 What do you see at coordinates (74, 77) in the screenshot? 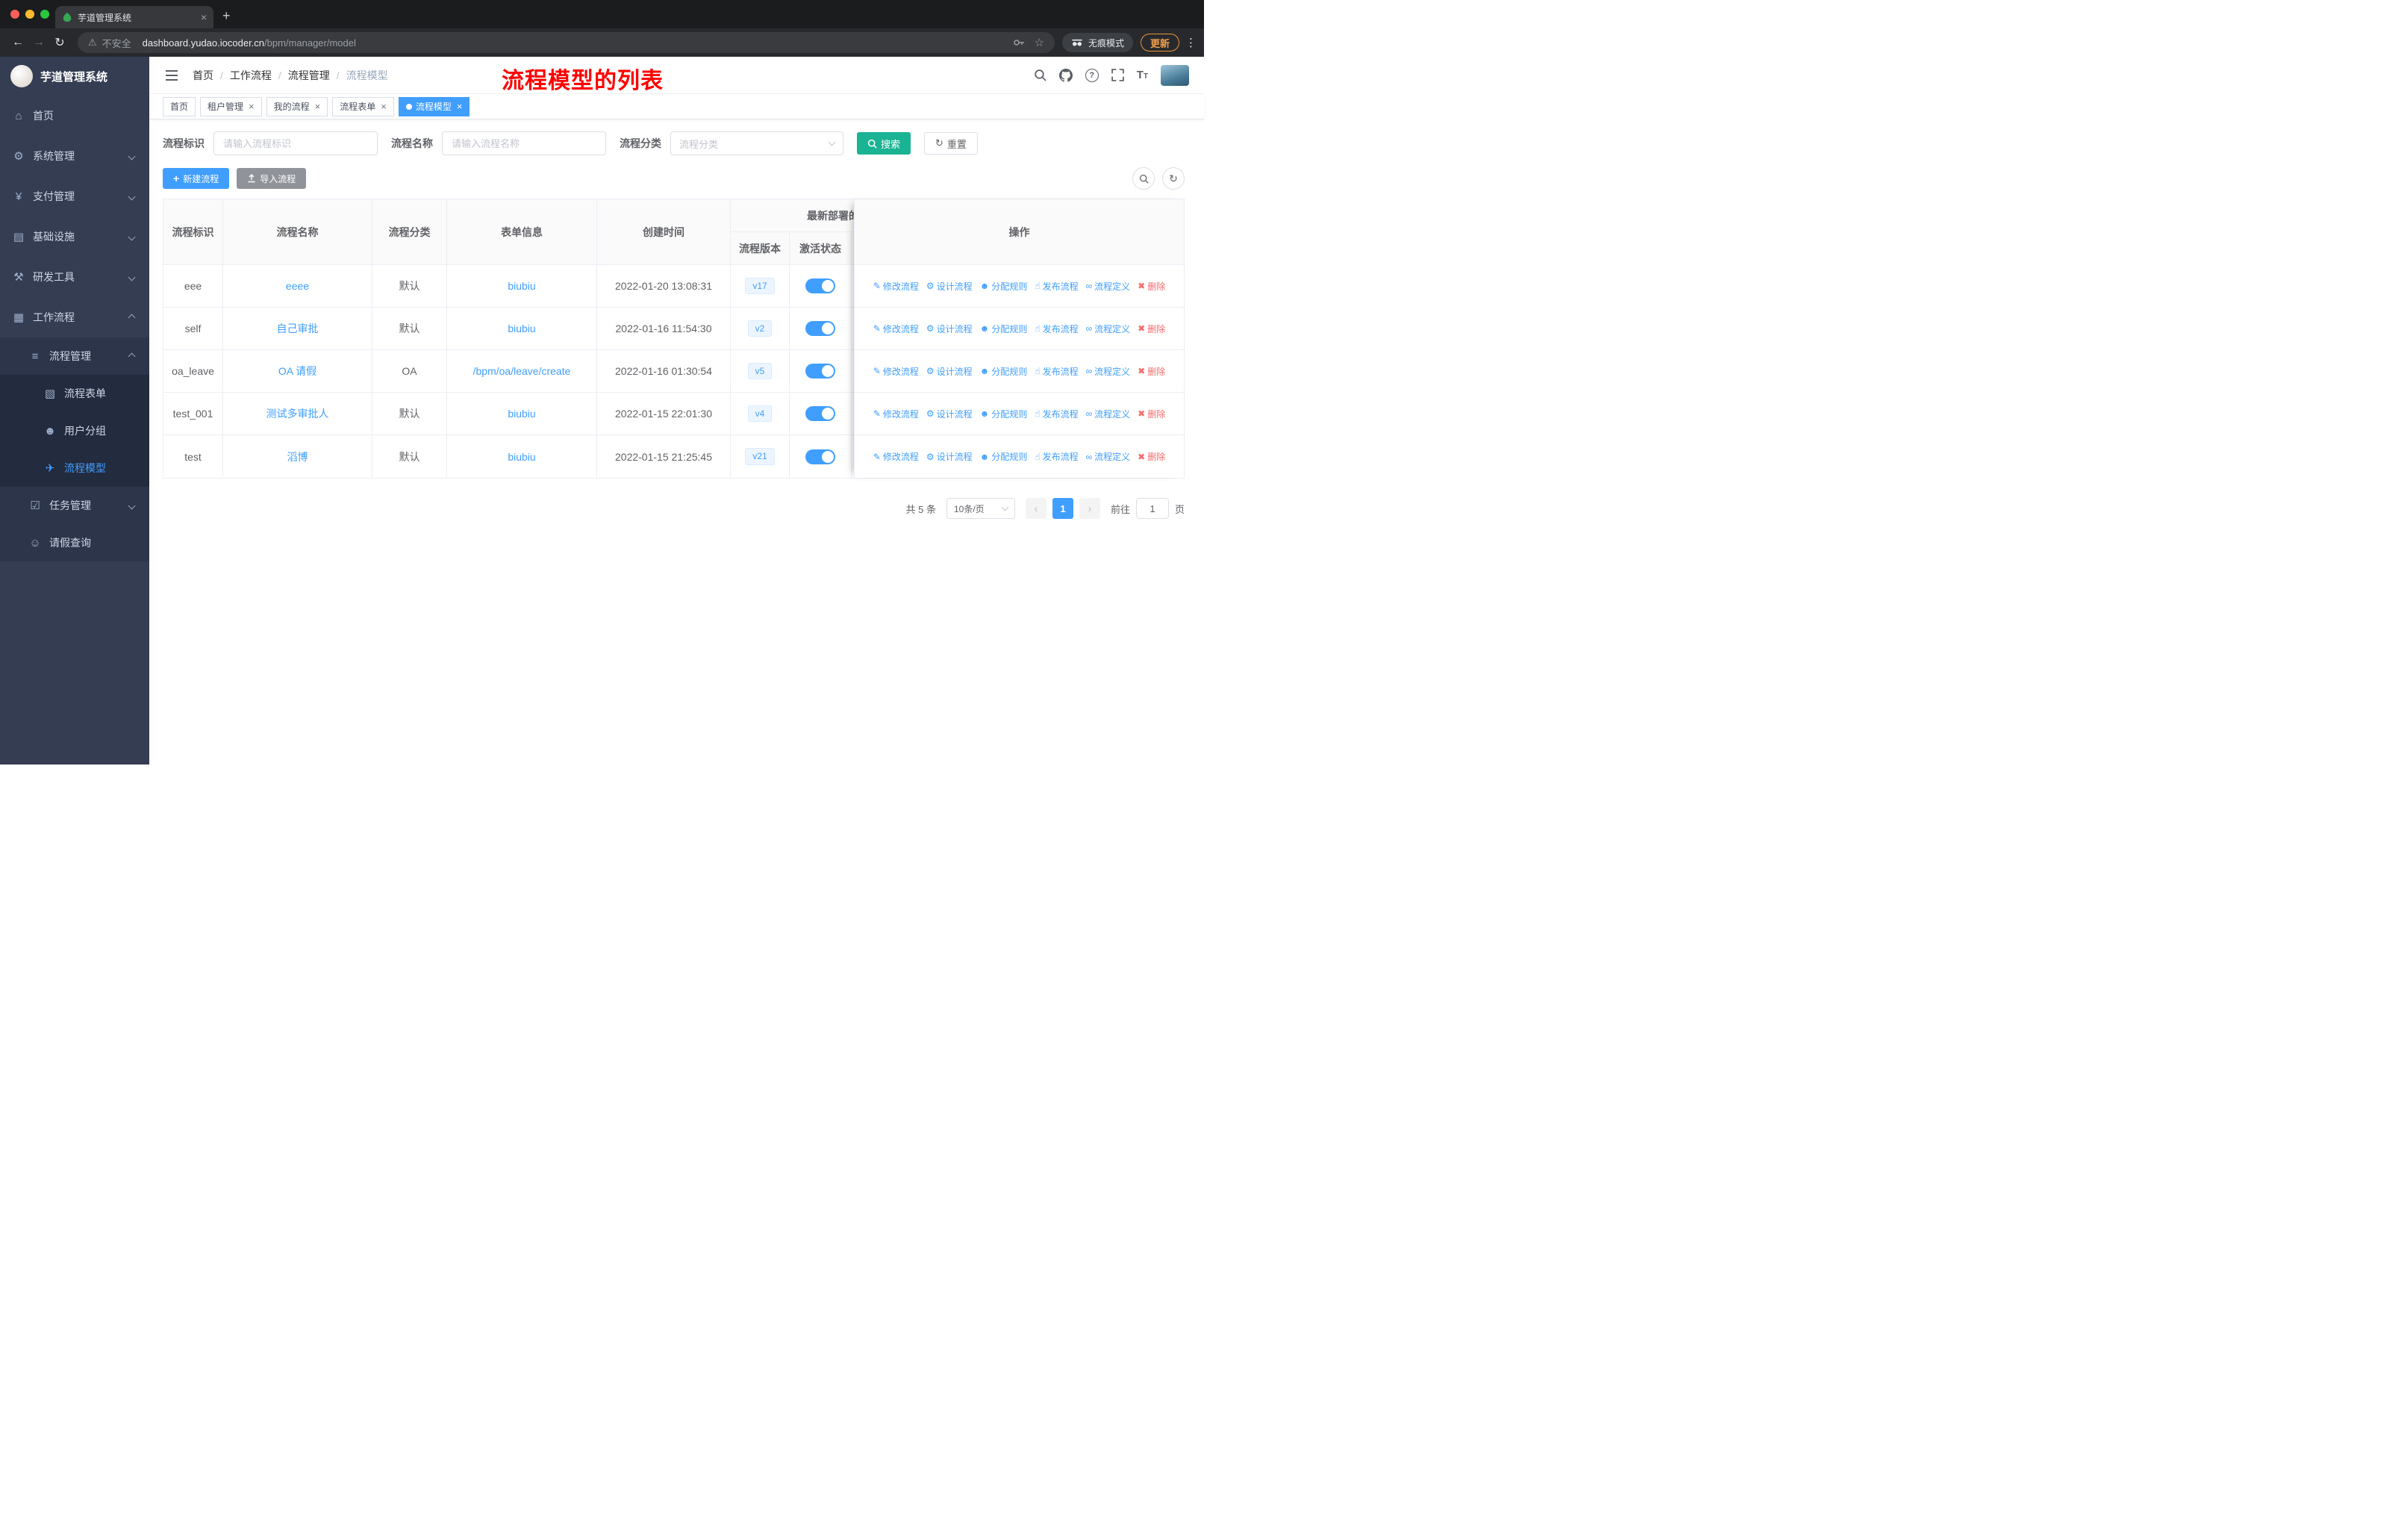
I see `app-logo: 芋道管理系统` at bounding box center [74, 77].